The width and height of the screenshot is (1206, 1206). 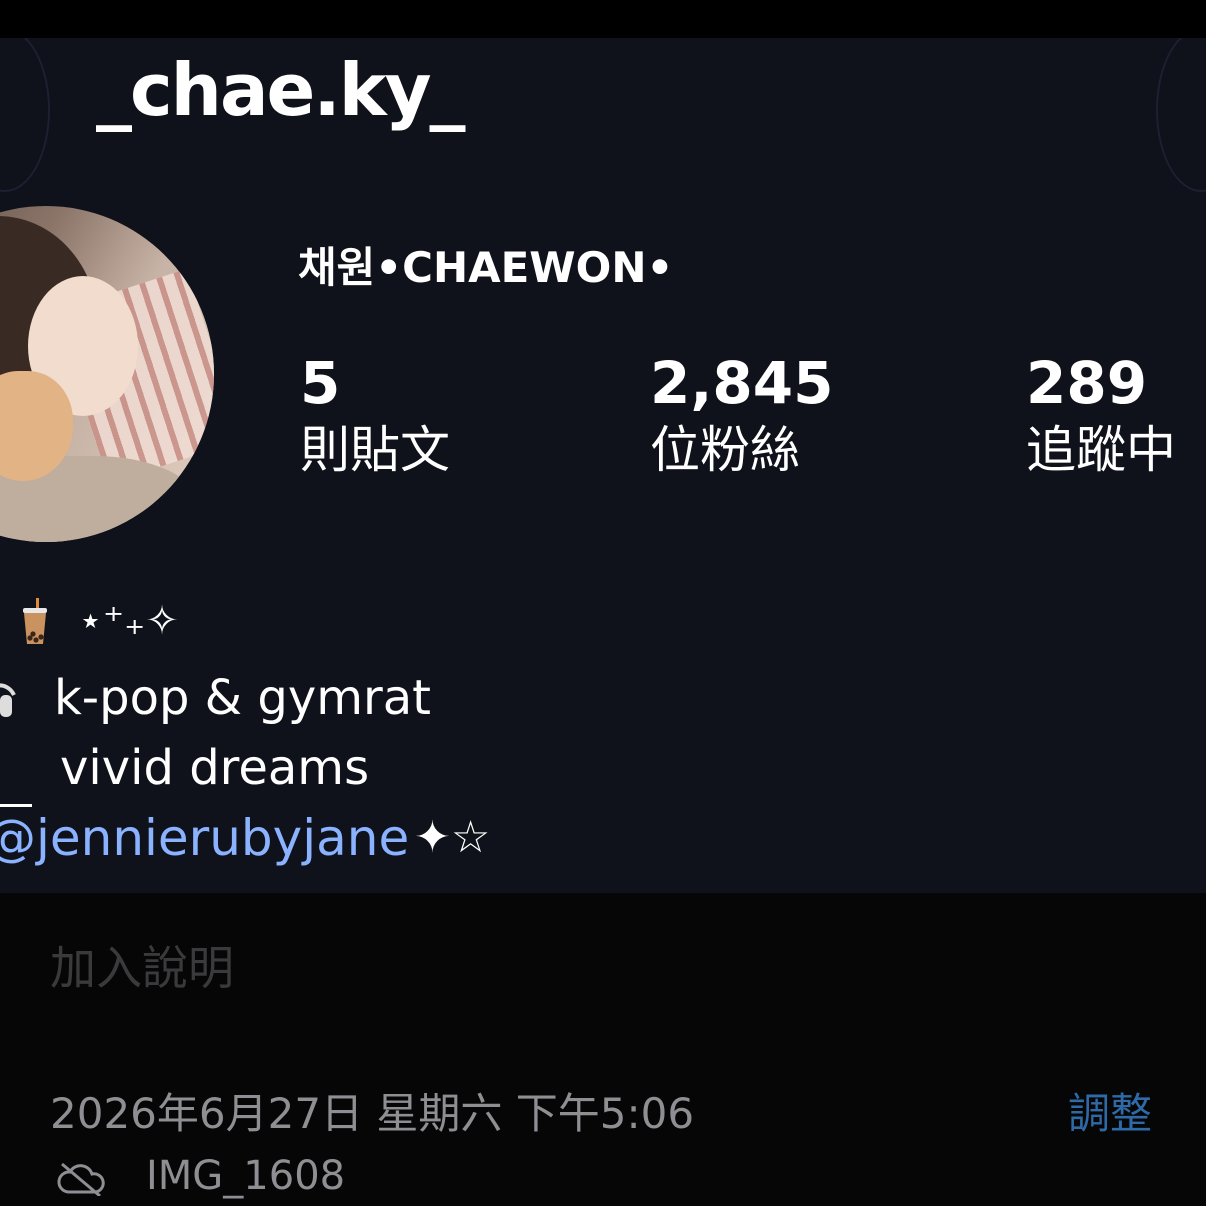 What do you see at coordinates (204, 838) in the screenshot?
I see `bio-mention-link: @jennierubyjane` at bounding box center [204, 838].